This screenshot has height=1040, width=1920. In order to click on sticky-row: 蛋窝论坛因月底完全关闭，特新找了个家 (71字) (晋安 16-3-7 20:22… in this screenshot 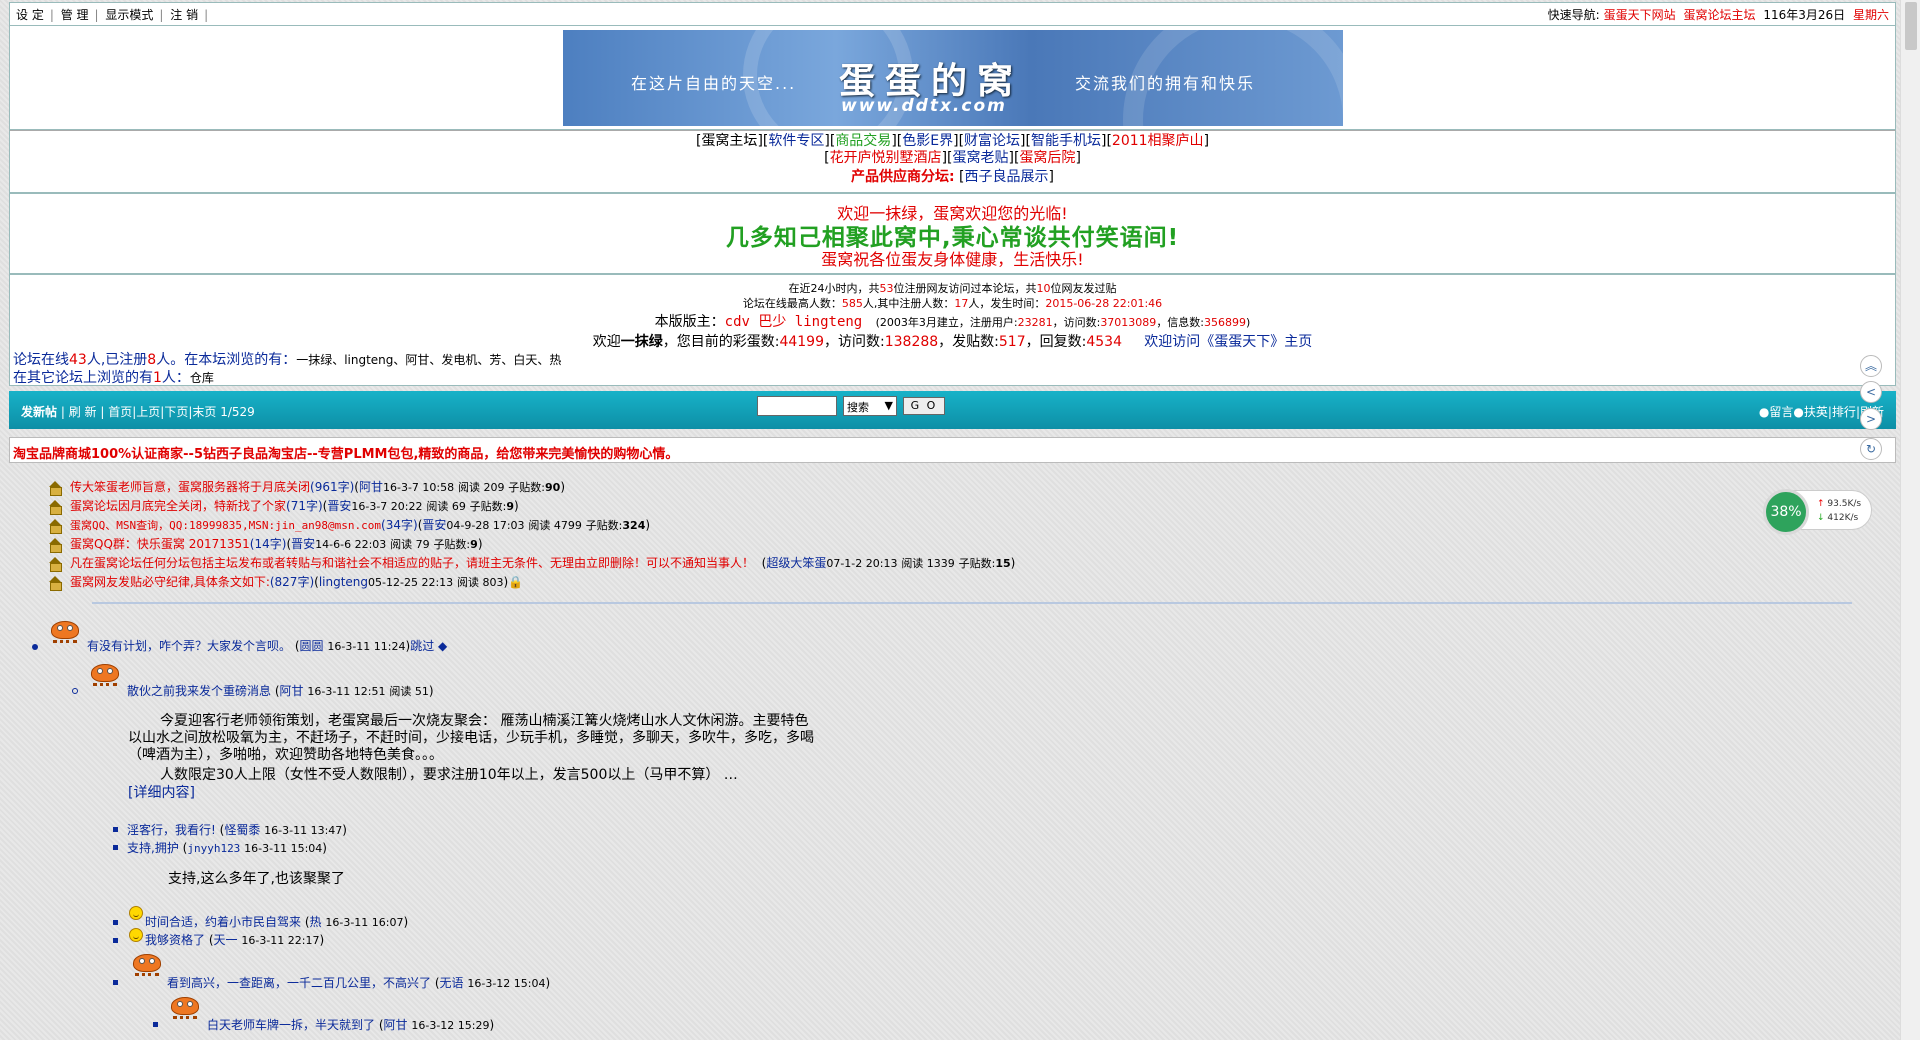, I will do `click(531, 506)`.